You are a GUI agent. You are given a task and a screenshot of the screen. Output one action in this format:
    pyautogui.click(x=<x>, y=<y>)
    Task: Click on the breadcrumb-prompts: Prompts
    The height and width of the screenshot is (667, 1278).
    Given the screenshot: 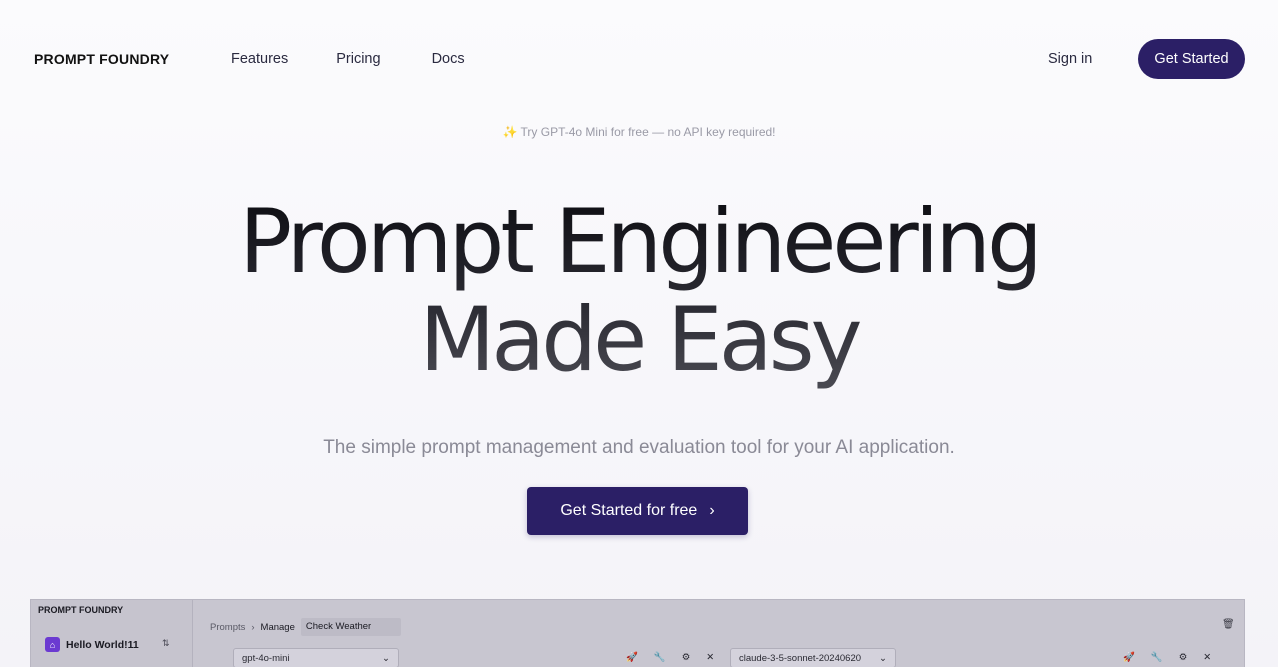 What is the action you would take?
    pyautogui.click(x=228, y=627)
    